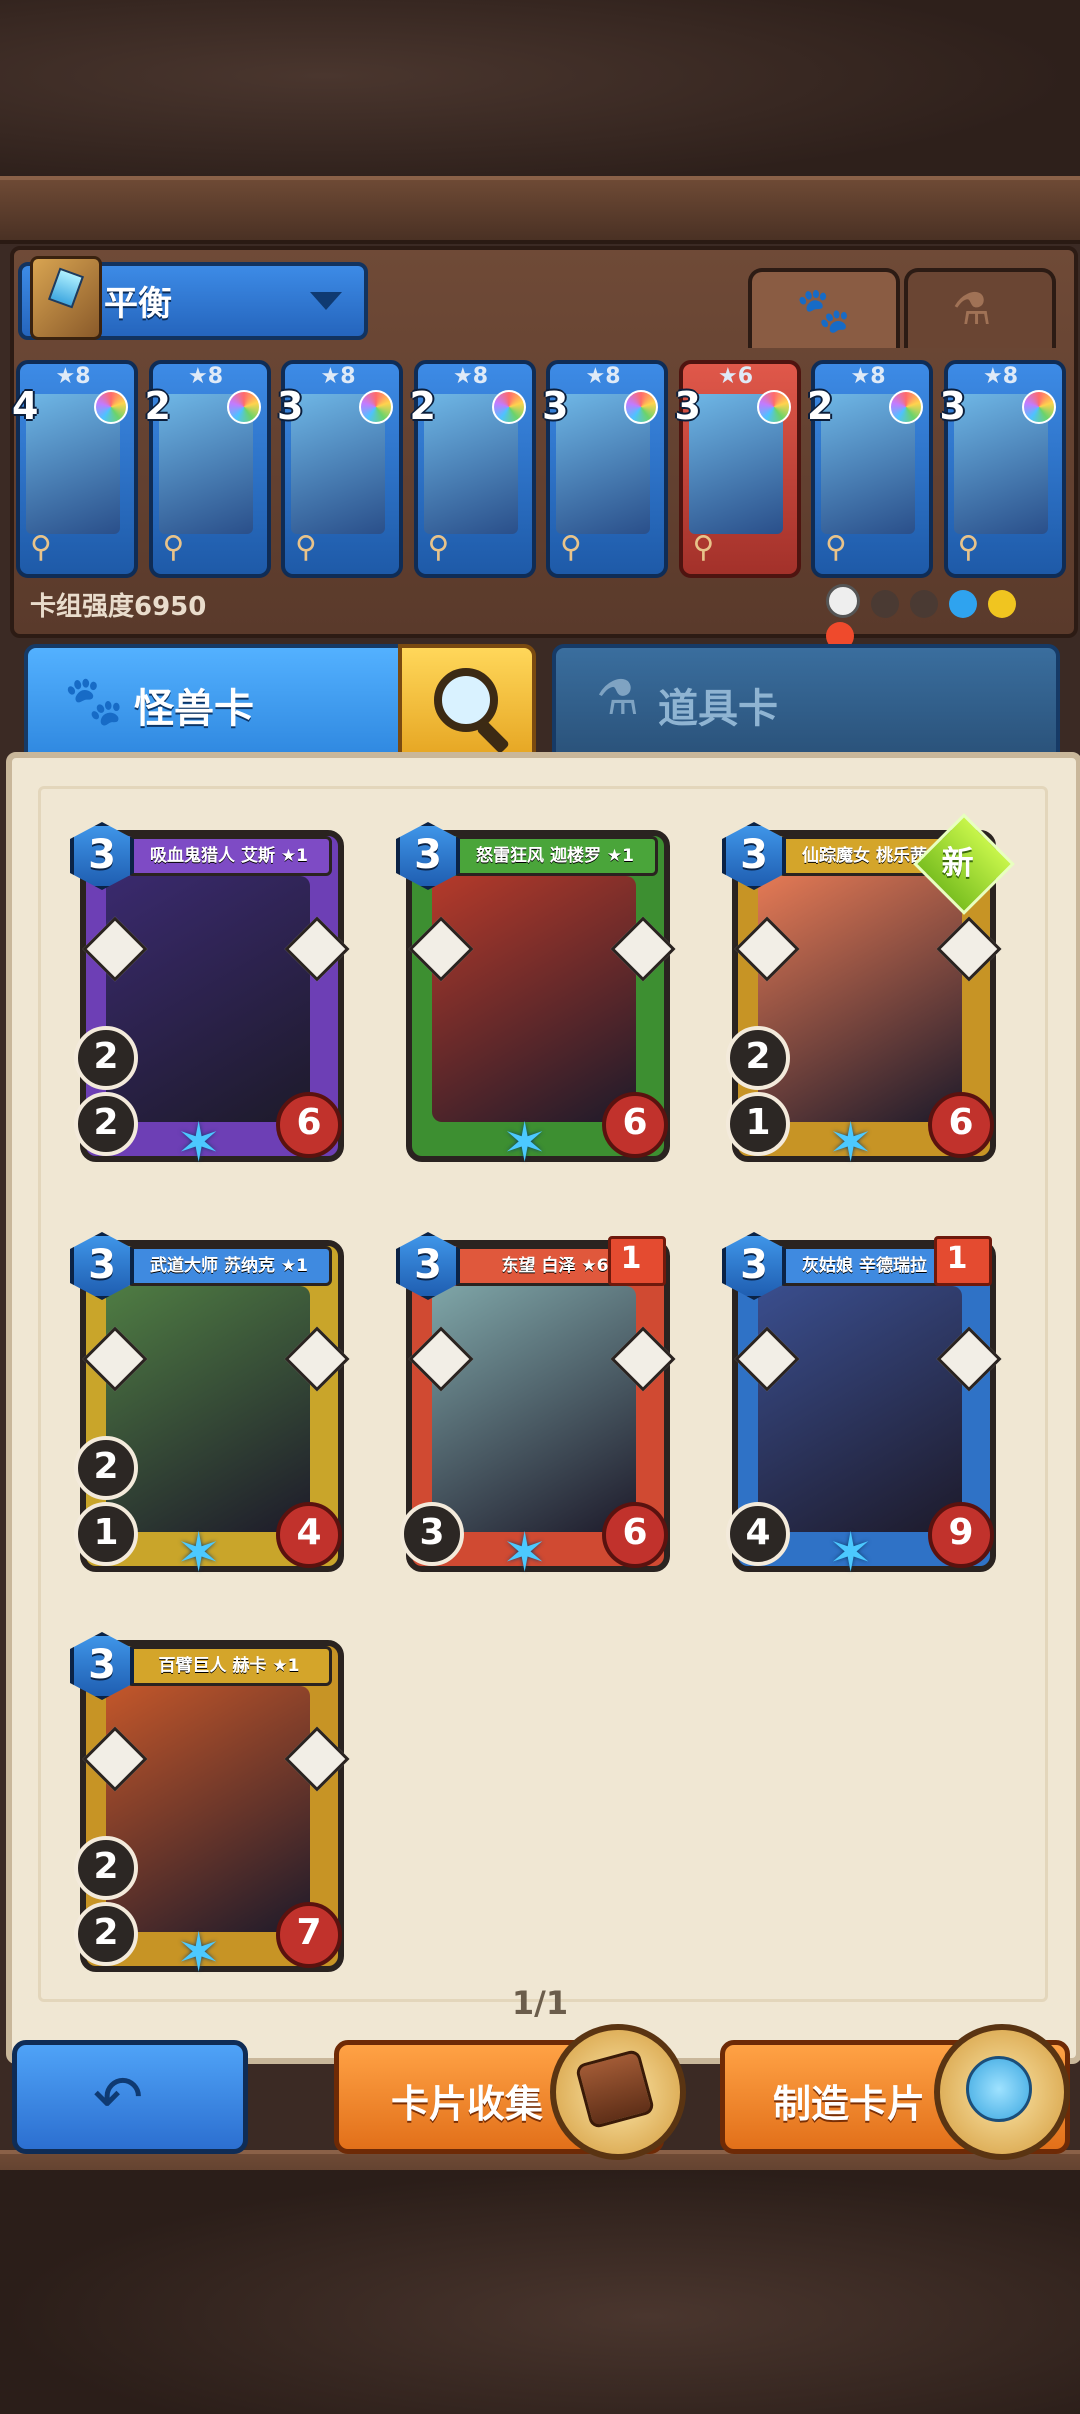 Image resolution: width=1080 pixels, height=2414 pixels. Describe the element at coordinates (75, 469) in the screenshot. I see `deck-card: ★8 4 ⚲` at that location.